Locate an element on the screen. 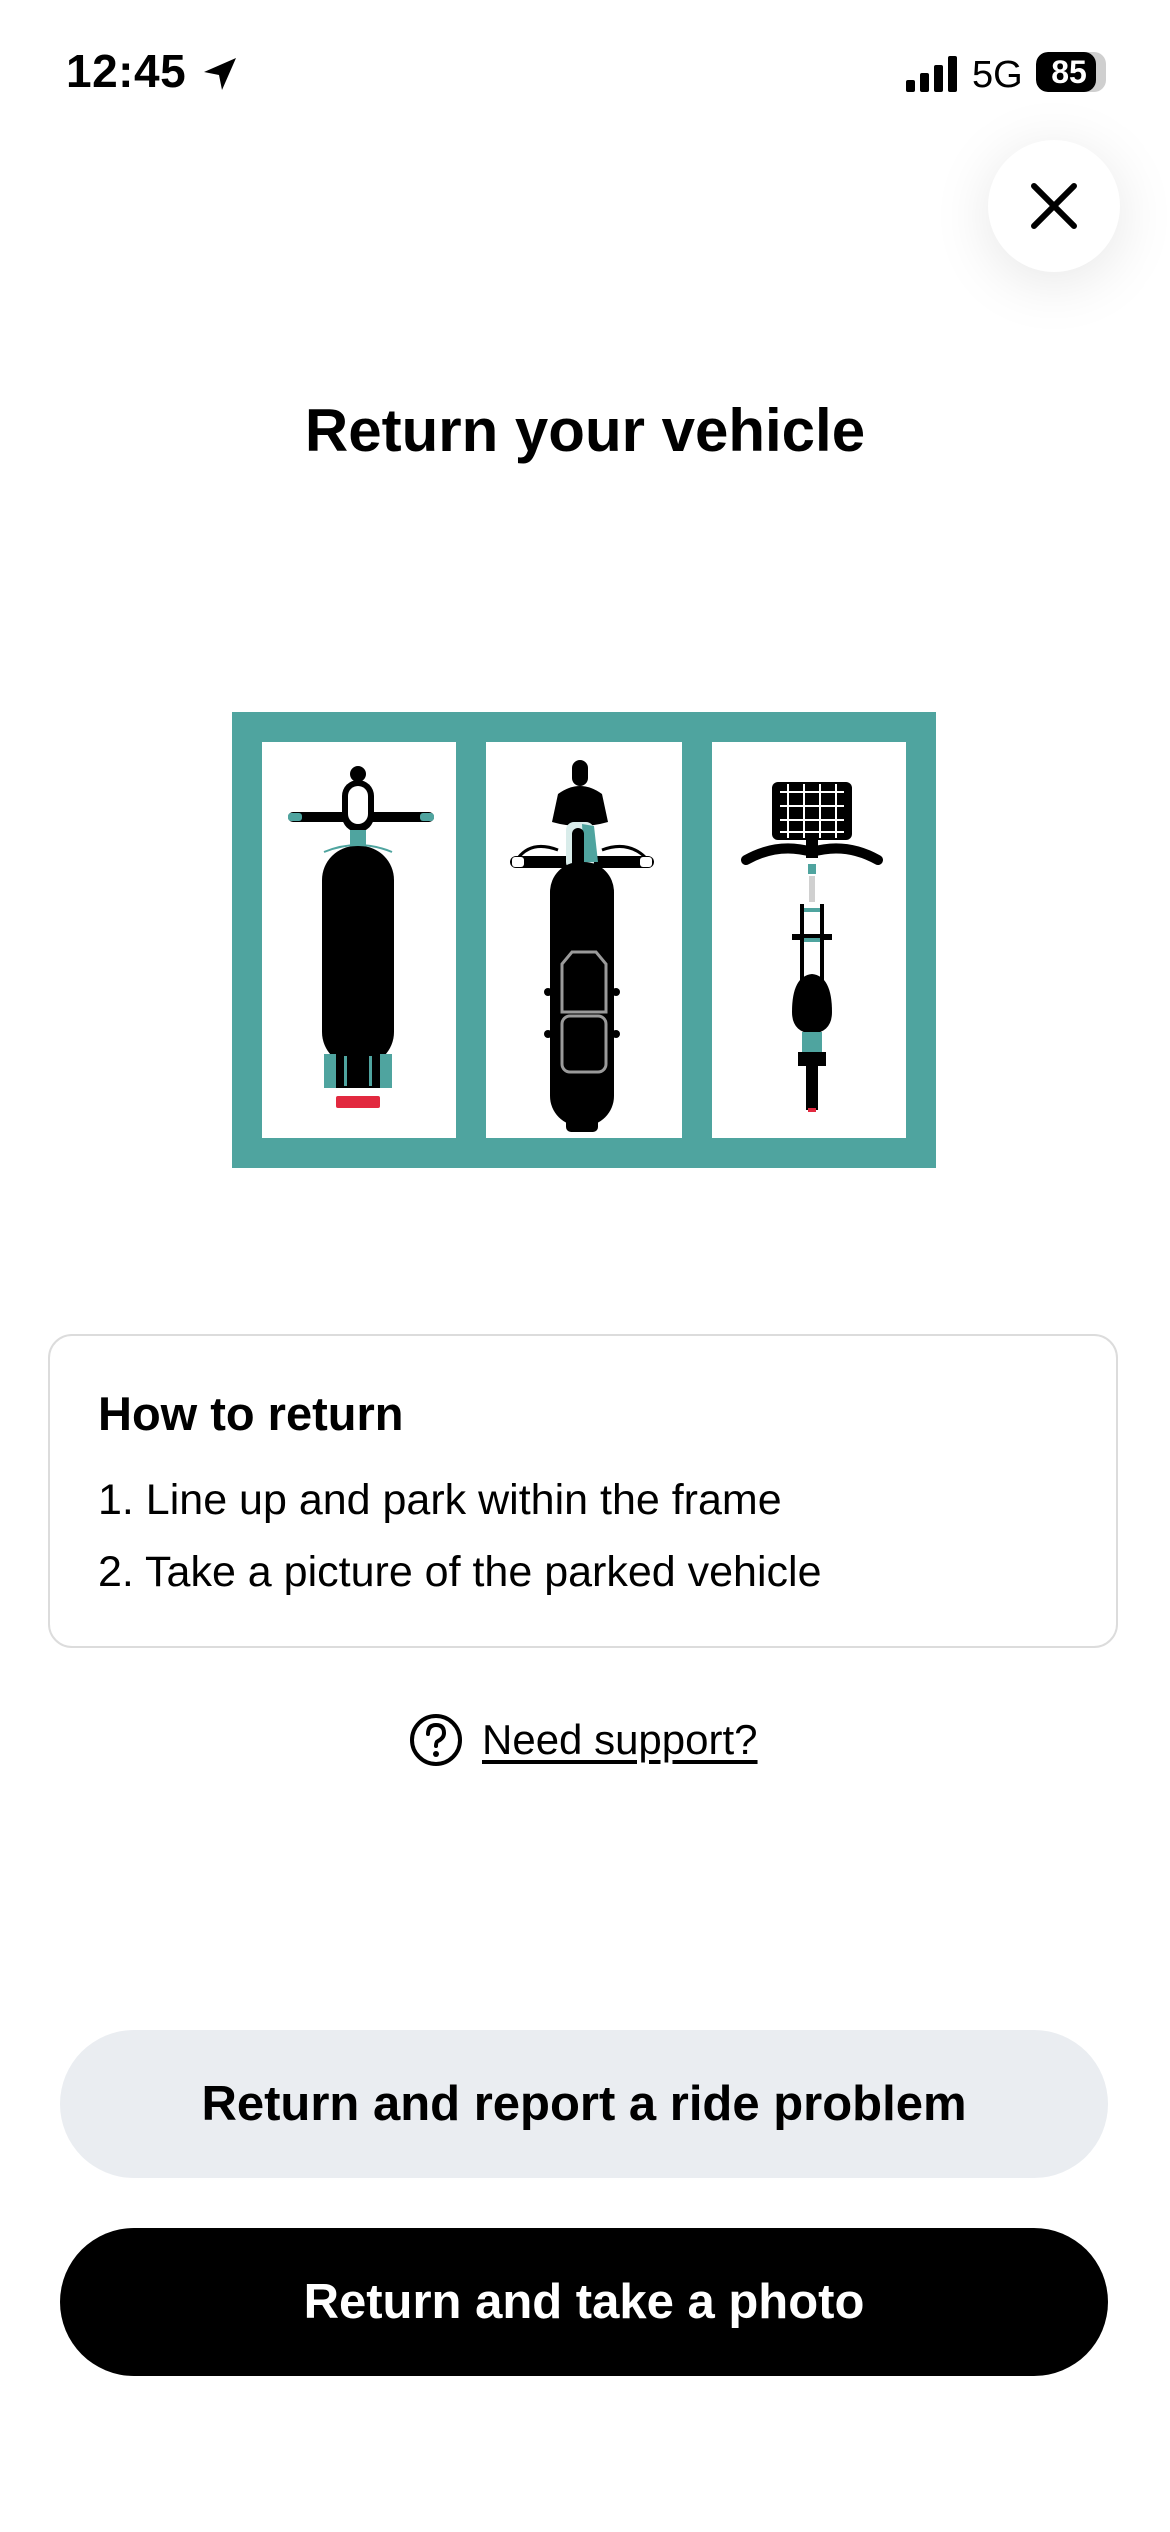  close-button is located at coordinates (1054, 206).